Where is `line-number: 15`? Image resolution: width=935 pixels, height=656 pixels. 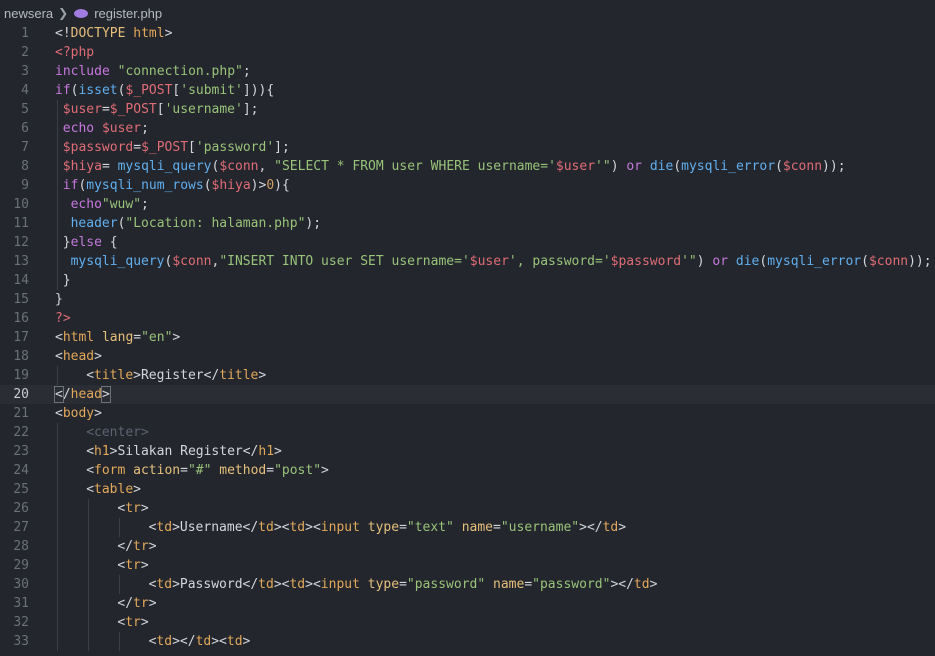 line-number: 15 is located at coordinates (21, 299).